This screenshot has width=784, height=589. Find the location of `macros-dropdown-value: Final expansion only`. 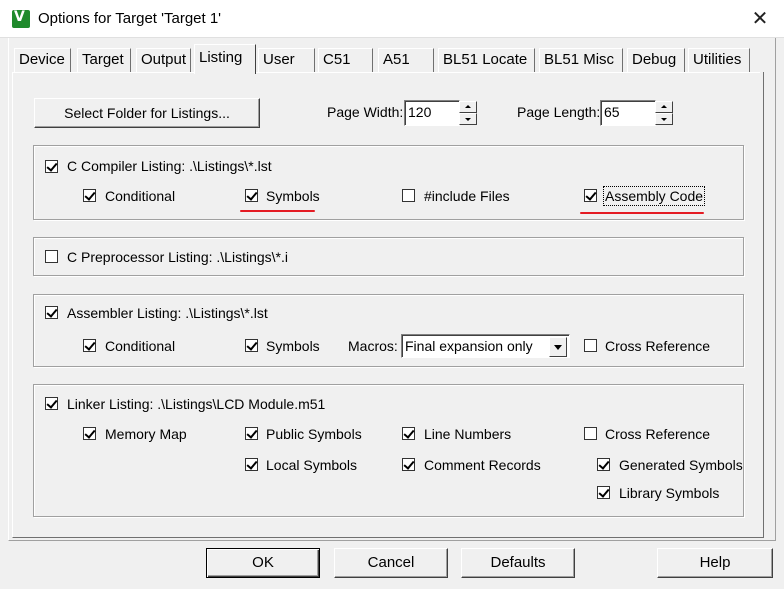

macros-dropdown-value: Final expansion only is located at coordinates (469, 346).